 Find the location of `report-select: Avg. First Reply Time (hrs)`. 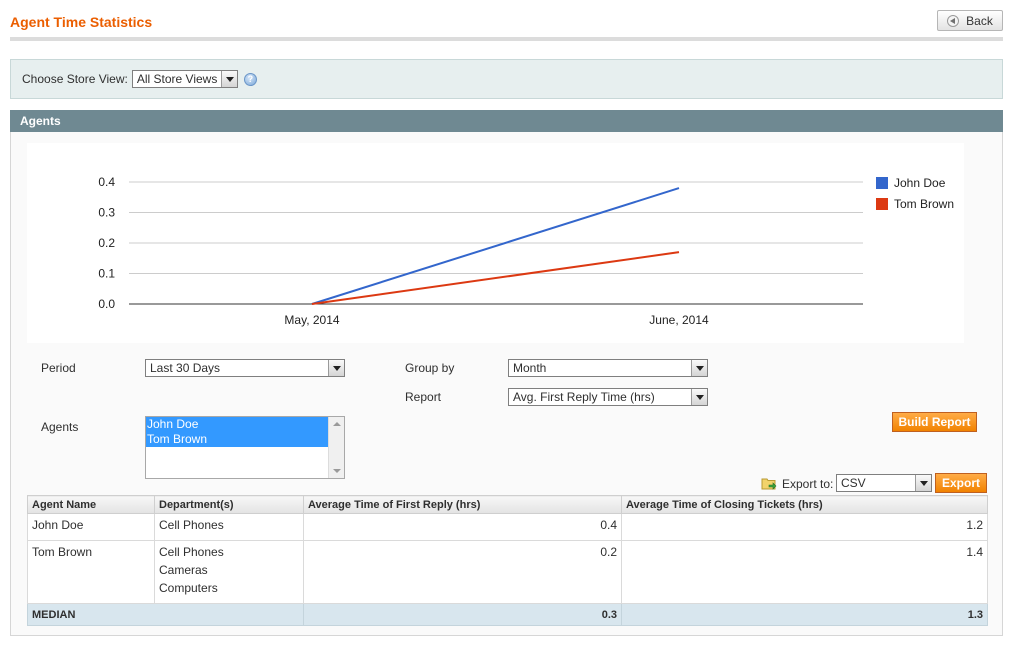

report-select: Avg. First Reply Time (hrs) is located at coordinates (608, 397).